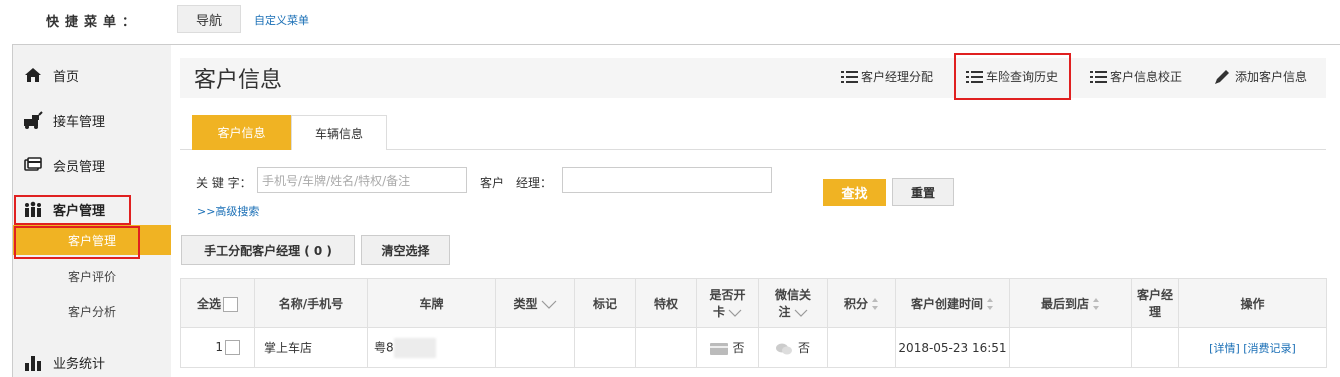 This screenshot has height=377, width=1340. What do you see at coordinates (738, 348) in the screenshot?
I see `card-status: 否` at bounding box center [738, 348].